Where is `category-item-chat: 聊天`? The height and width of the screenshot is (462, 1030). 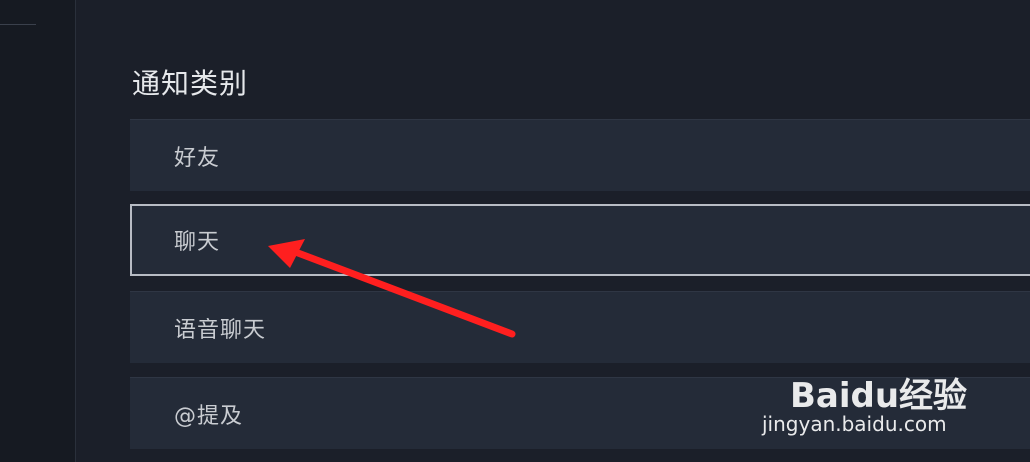 category-item-chat: 聊天 is located at coordinates (580, 240).